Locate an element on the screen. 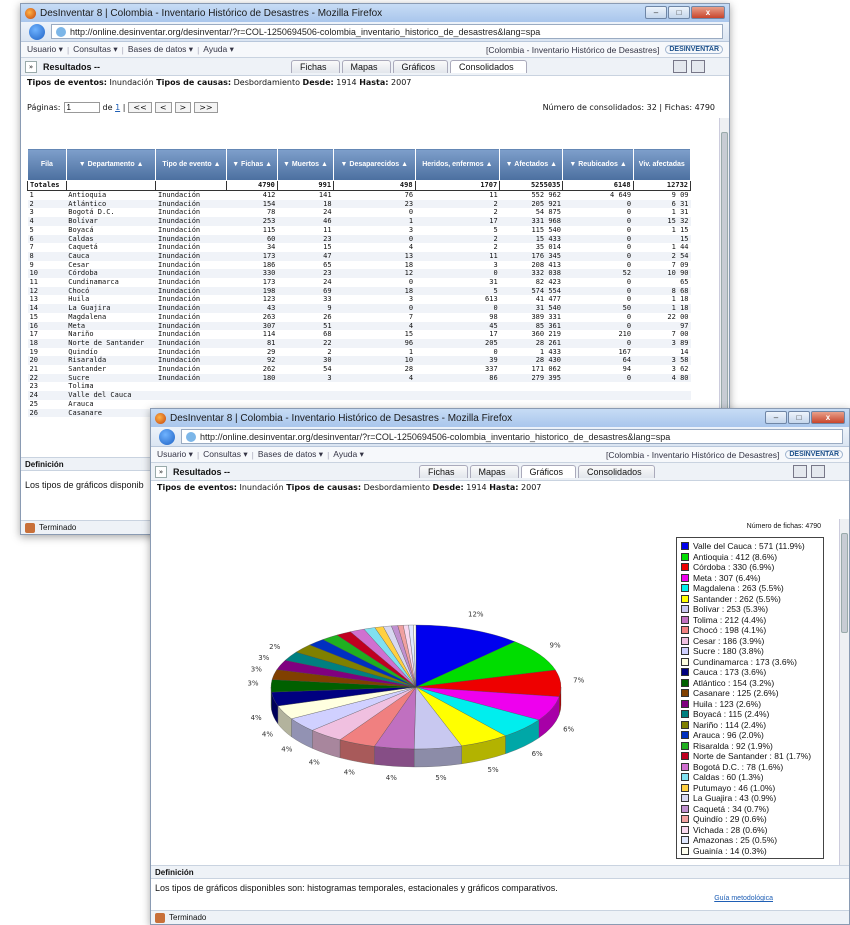 The image size is (850, 925). table-cell: 54 is located at coordinates (327, 369).